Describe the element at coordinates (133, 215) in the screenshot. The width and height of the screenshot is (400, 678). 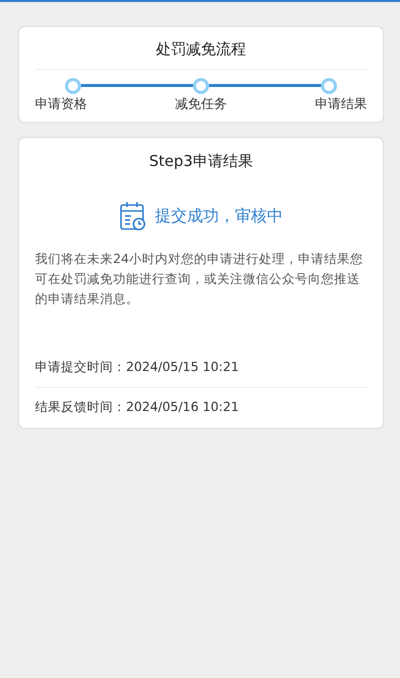
I see `calendar-clock-icon` at that location.